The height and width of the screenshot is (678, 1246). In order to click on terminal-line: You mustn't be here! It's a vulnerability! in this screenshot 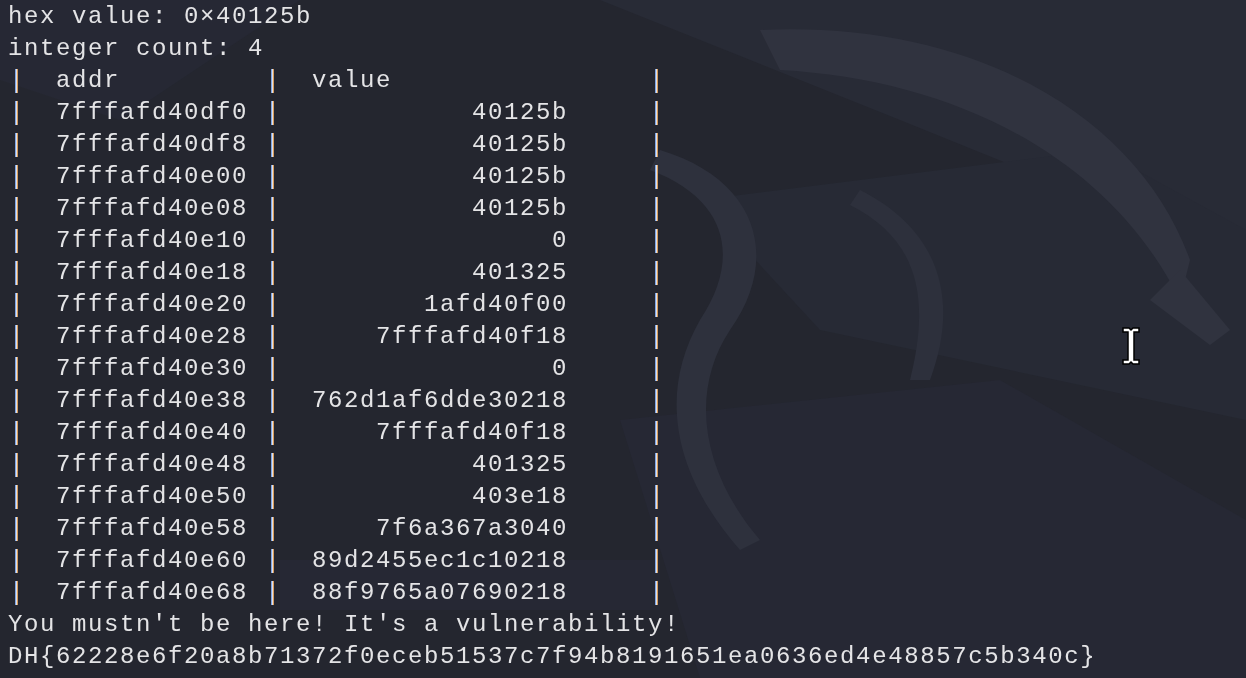, I will do `click(344, 625)`.